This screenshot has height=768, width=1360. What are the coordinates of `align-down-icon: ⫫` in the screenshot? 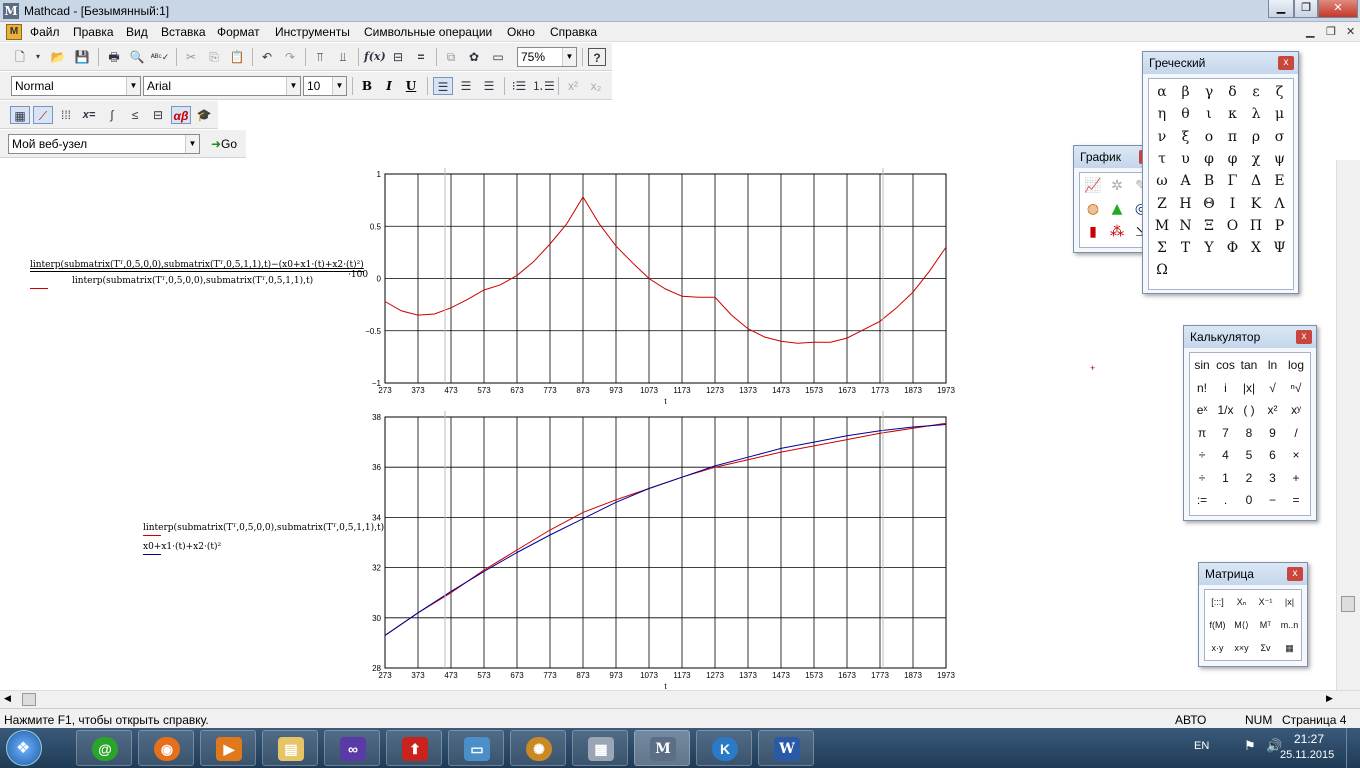 It's located at (343, 57).